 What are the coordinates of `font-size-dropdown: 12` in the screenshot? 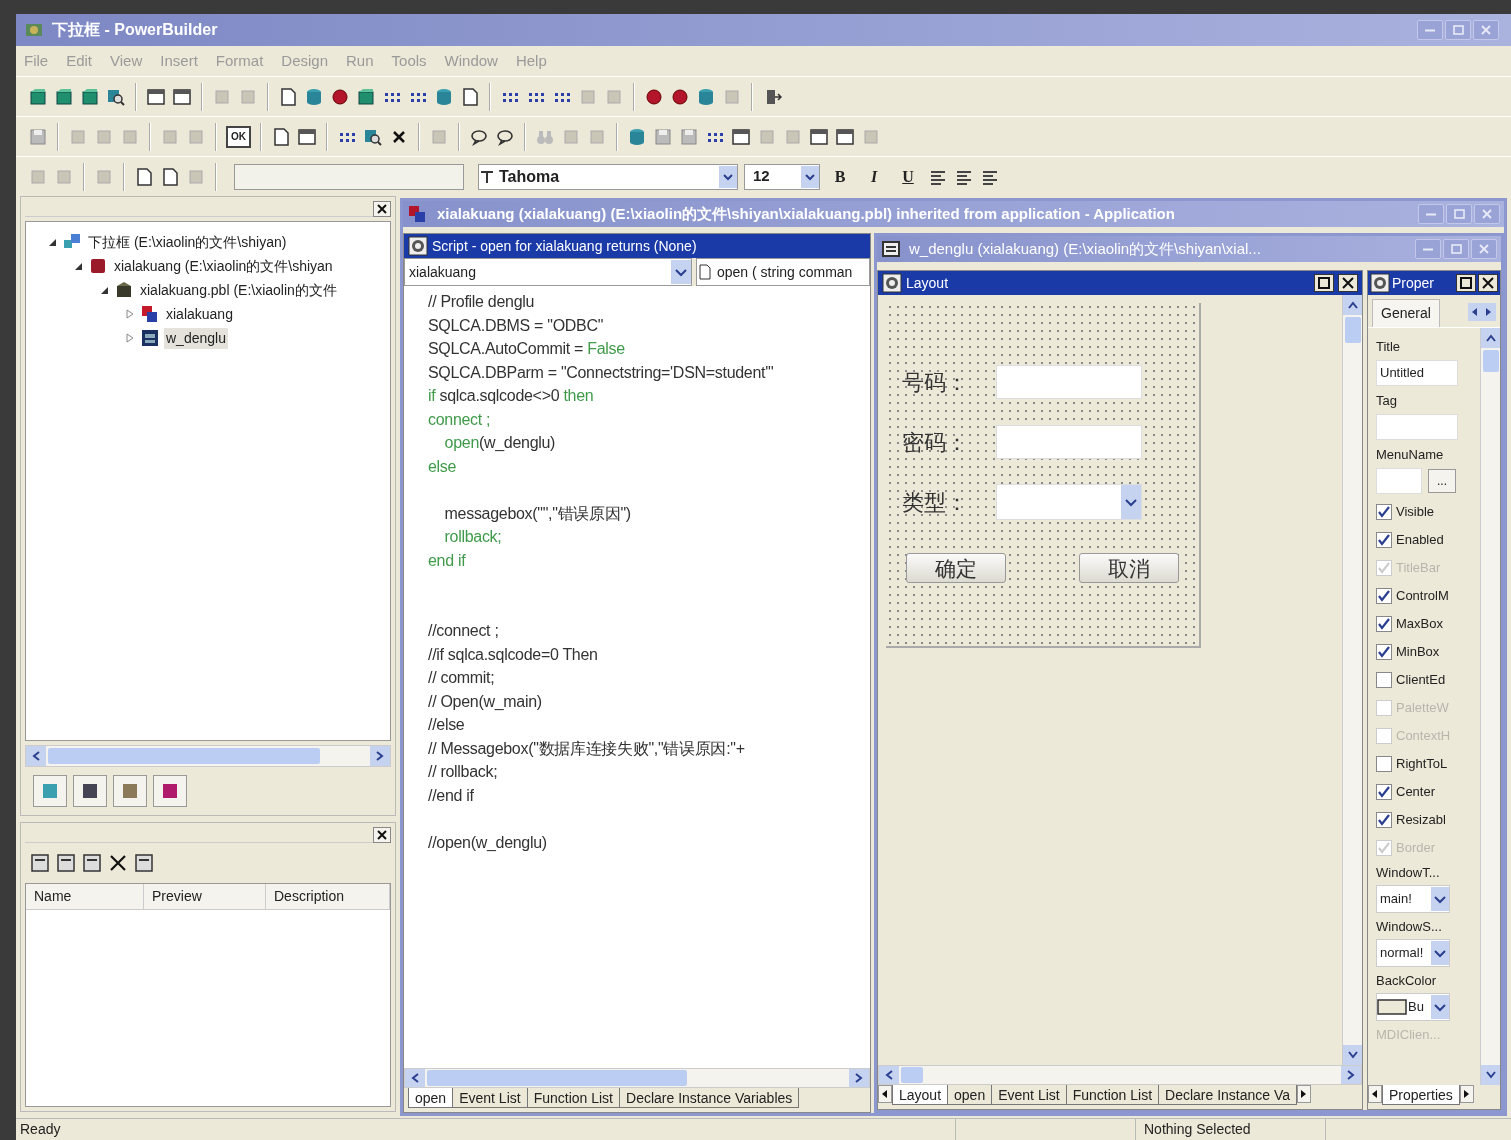 It's located at (782, 176).